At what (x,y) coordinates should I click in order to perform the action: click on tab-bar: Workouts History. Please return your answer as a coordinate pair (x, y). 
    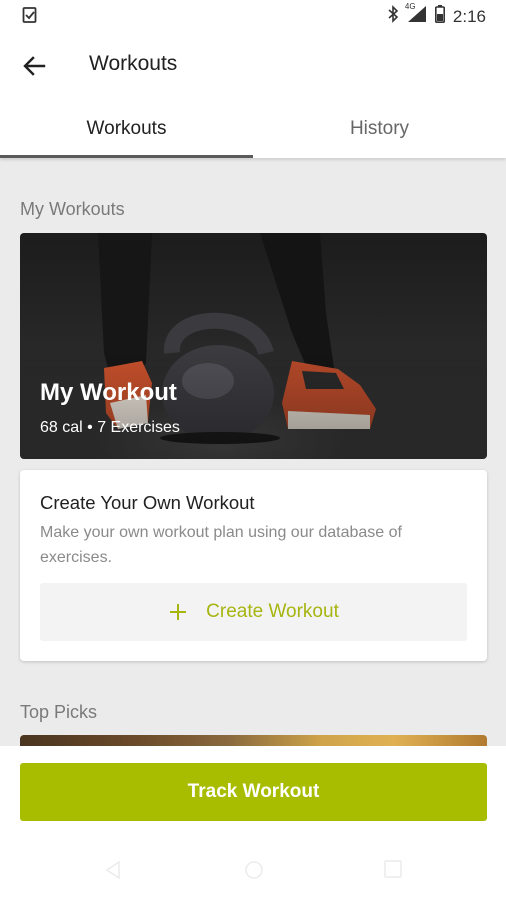
    Looking at the image, I should click on (253, 128).